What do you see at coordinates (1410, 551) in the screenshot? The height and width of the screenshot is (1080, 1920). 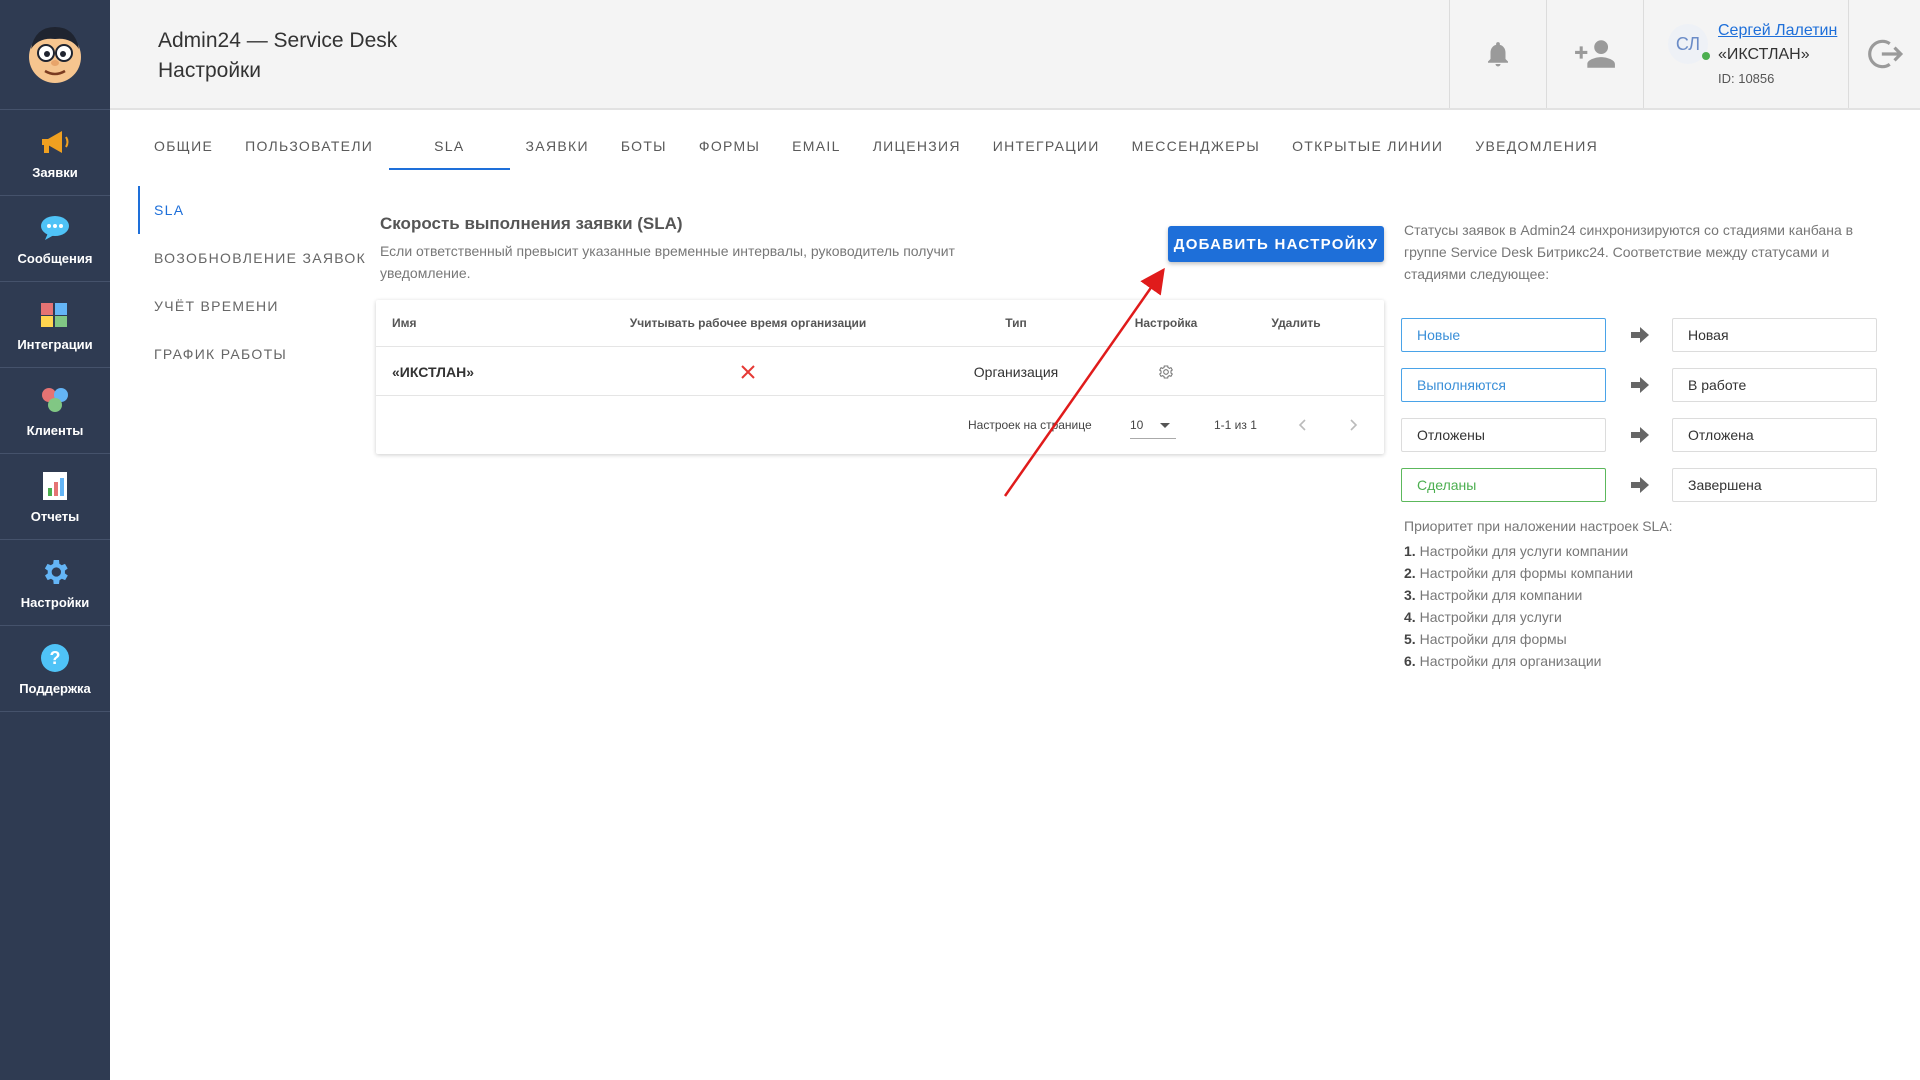 I see `priority-number: 1.` at bounding box center [1410, 551].